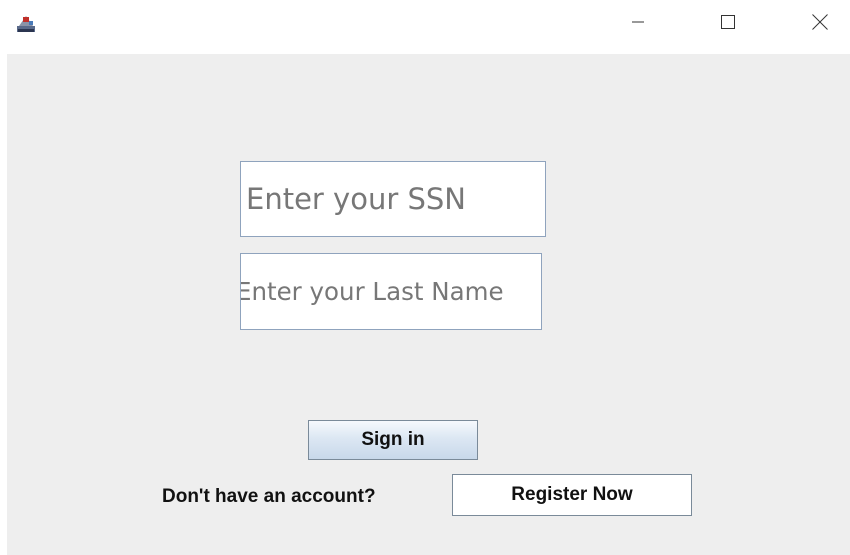  I want to click on java-app-icon, so click(26, 23).